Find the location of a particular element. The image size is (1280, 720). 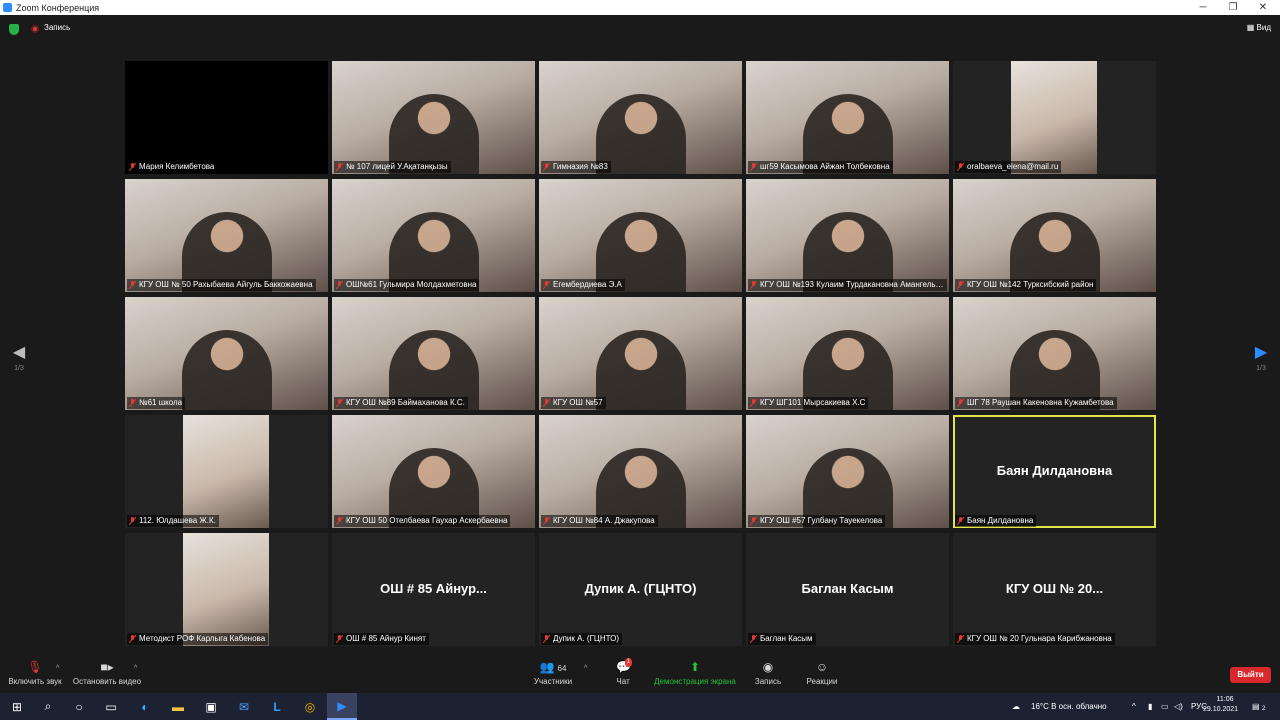

participants-button: 👥 64 Участники is located at coordinates (553, 673).